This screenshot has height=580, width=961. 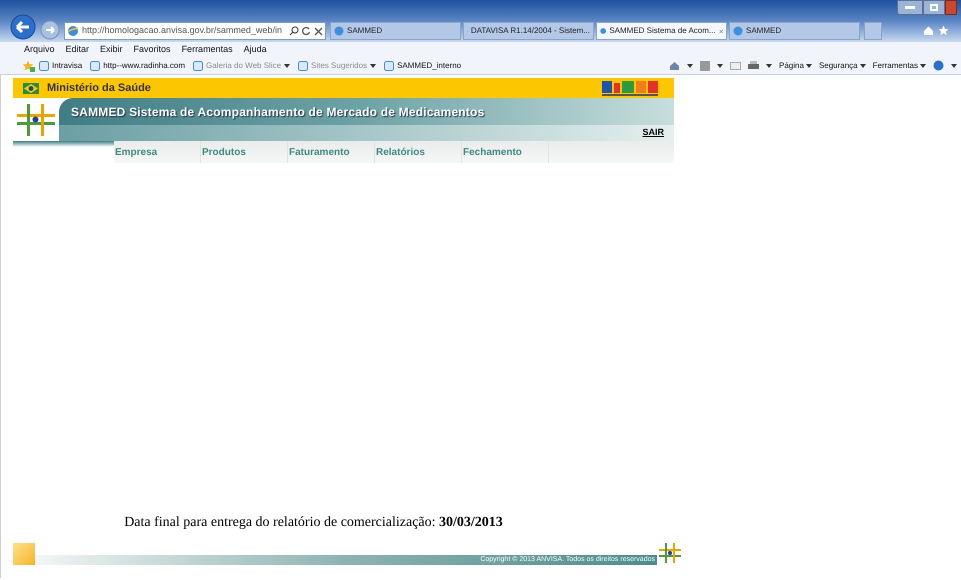 What do you see at coordinates (910, 7) in the screenshot?
I see `minimize-button` at bounding box center [910, 7].